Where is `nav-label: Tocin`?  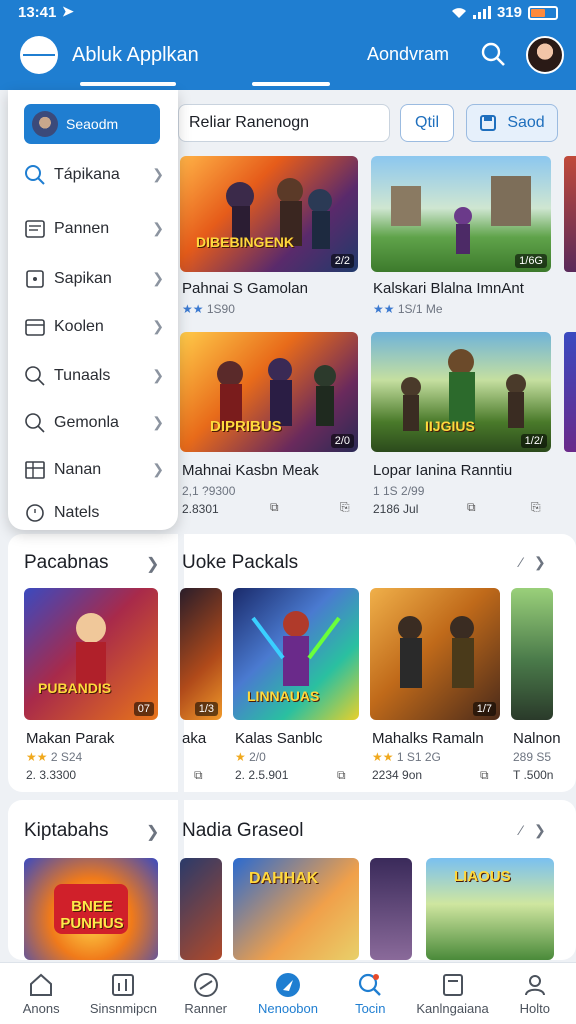 nav-label: Tocin is located at coordinates (370, 1008).